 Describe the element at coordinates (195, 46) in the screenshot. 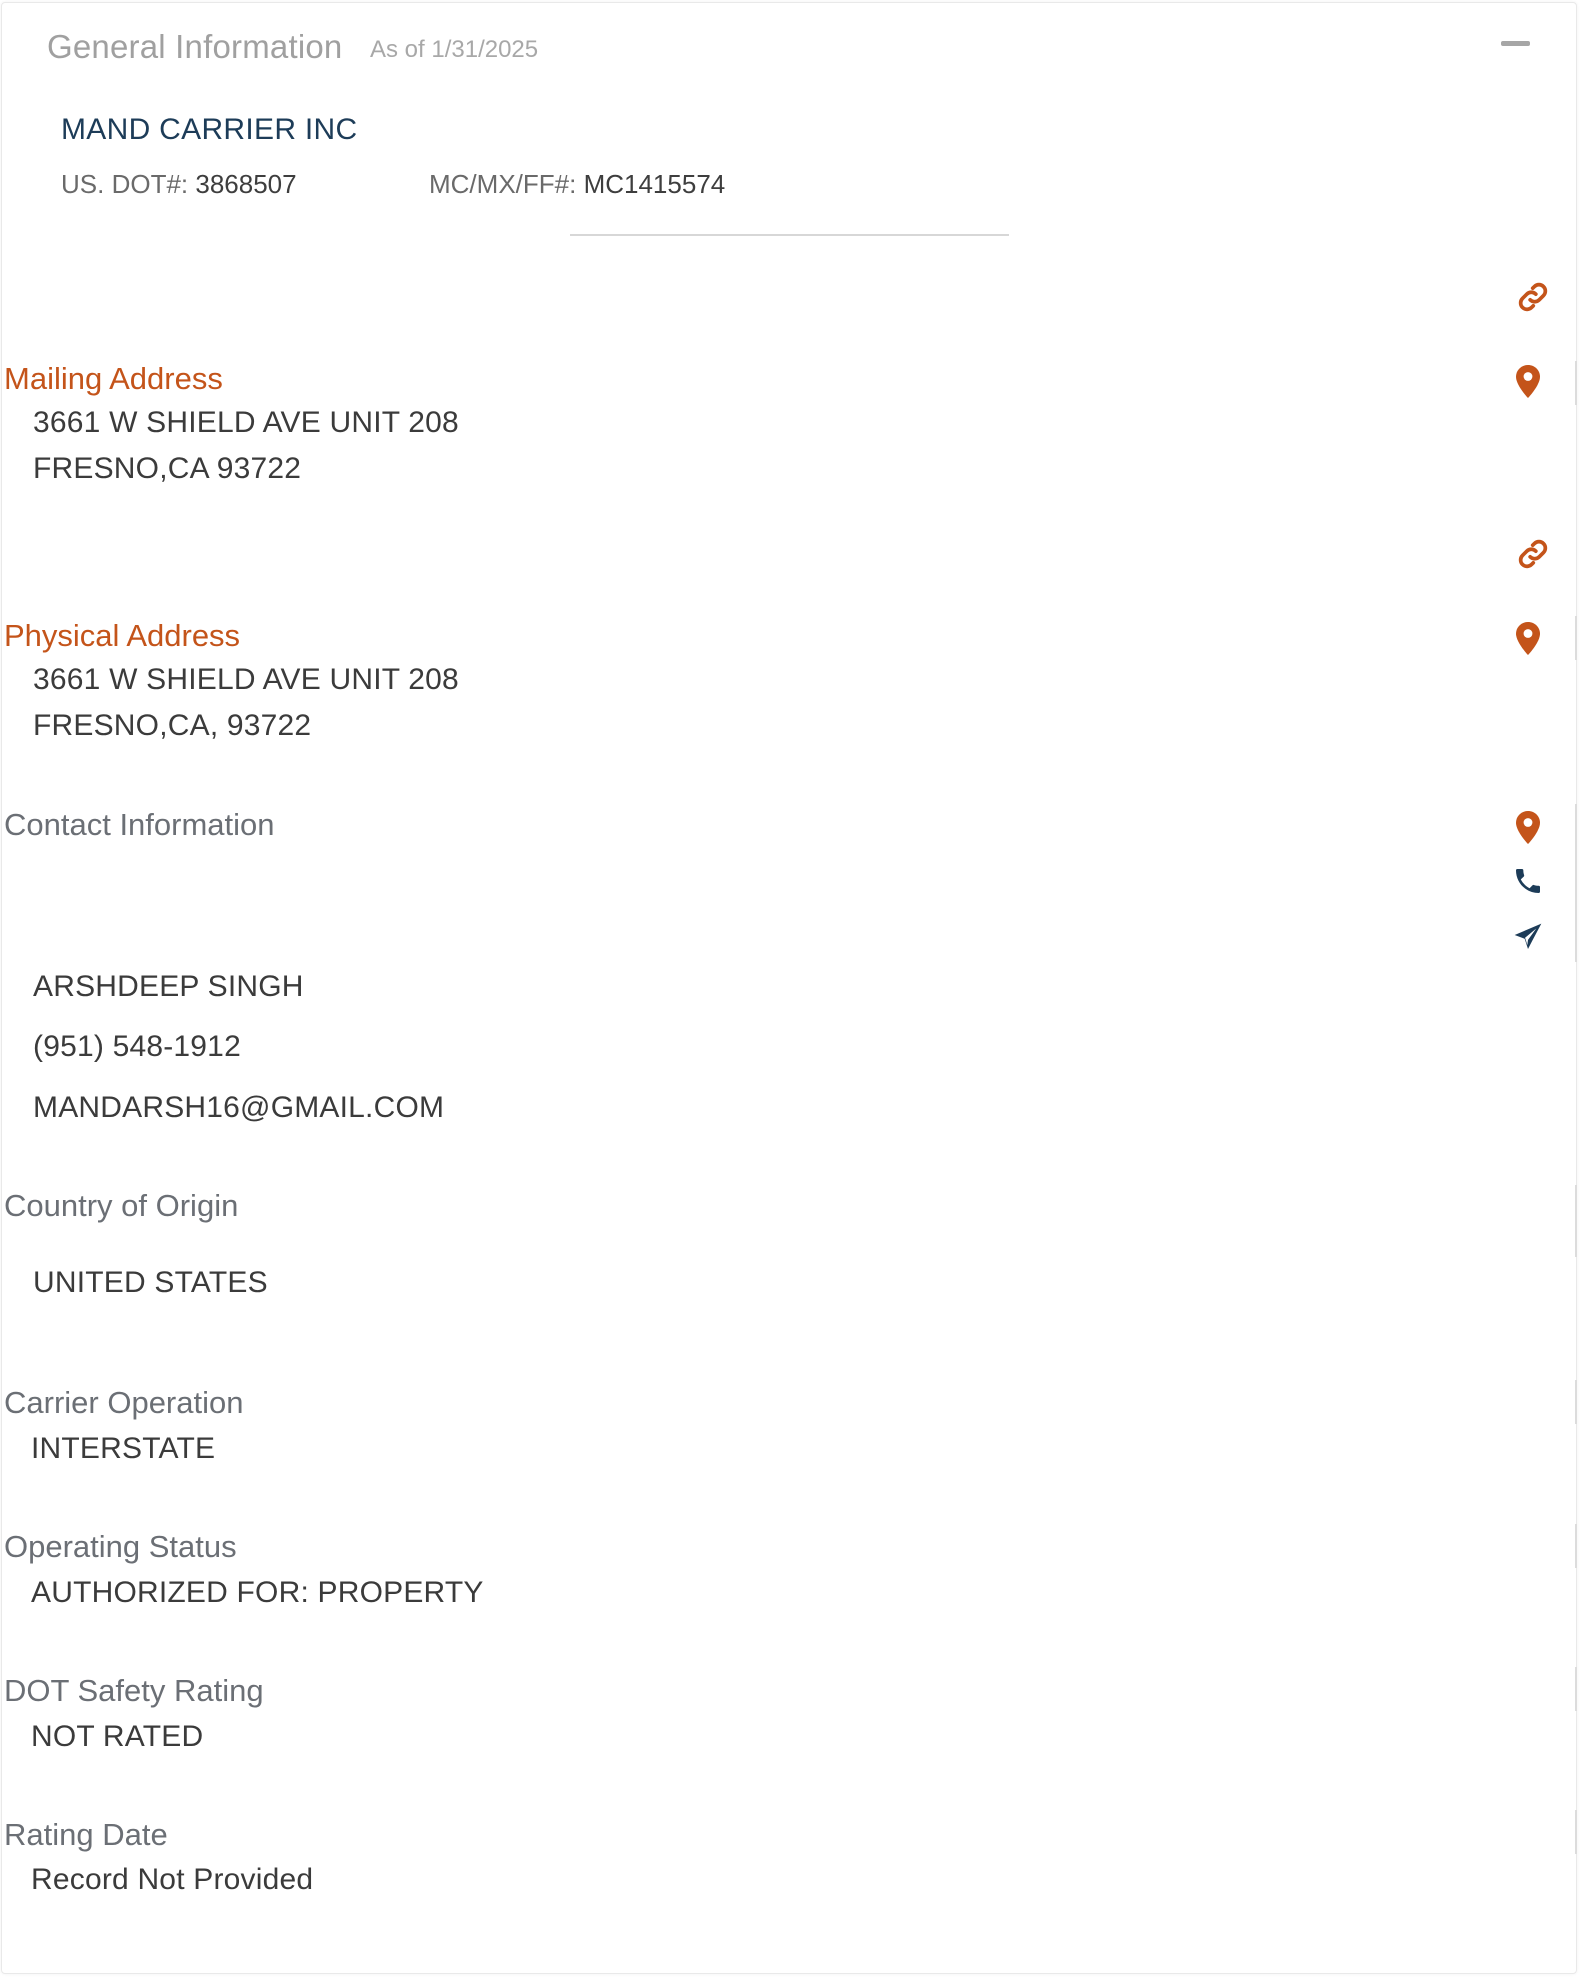

I see `section-title: General Information` at that location.